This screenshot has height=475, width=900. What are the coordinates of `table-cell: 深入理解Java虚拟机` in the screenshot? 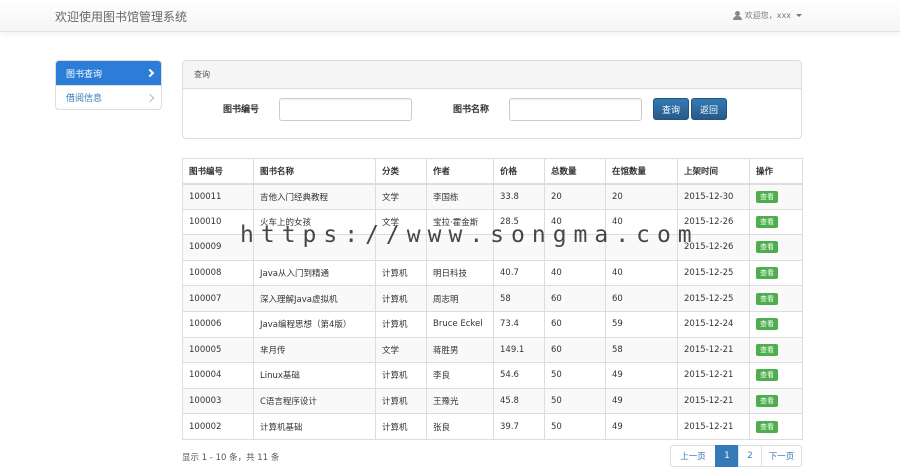 It's located at (314, 298).